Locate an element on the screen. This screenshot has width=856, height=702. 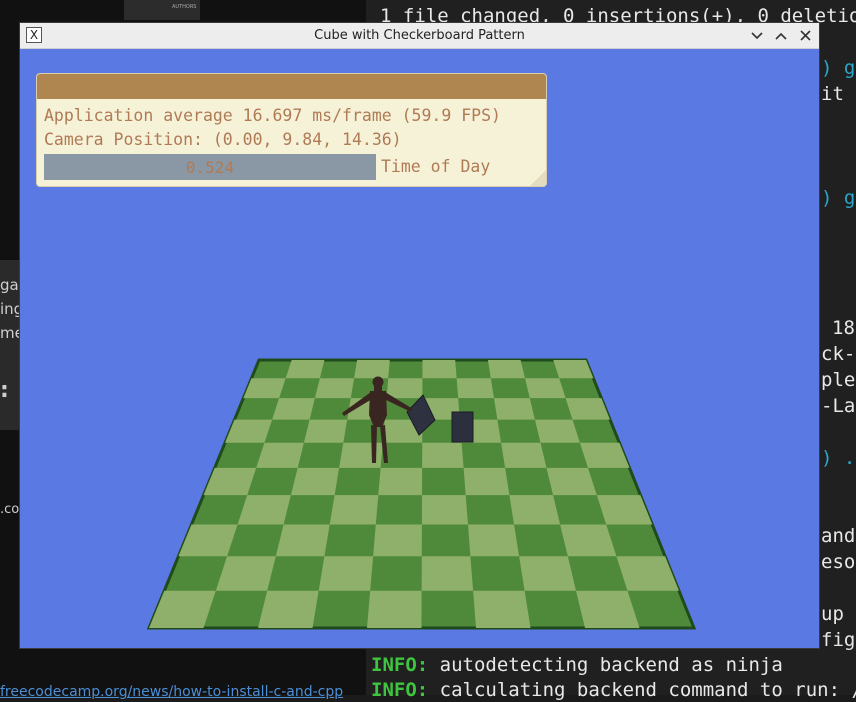
terminal-fragment: eso is located at coordinates (838, 562).